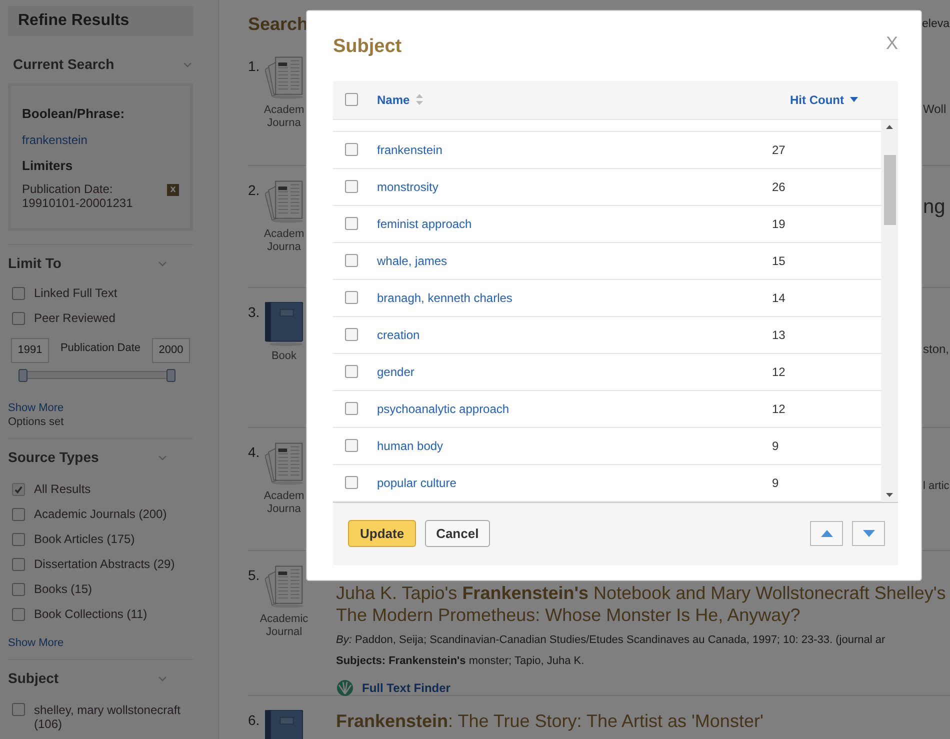  What do you see at coordinates (934, 207) in the screenshot?
I see `result-text: ng` at bounding box center [934, 207].